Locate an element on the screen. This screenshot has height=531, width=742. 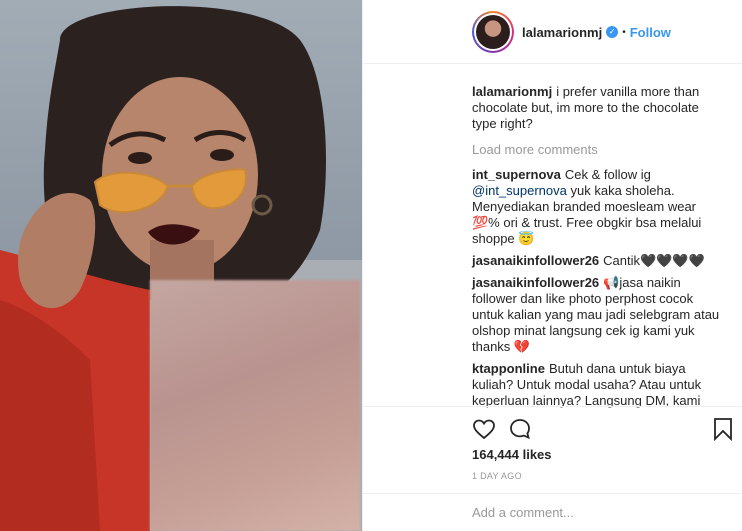
caption-username: lalamarionmj is located at coordinates (512, 91).